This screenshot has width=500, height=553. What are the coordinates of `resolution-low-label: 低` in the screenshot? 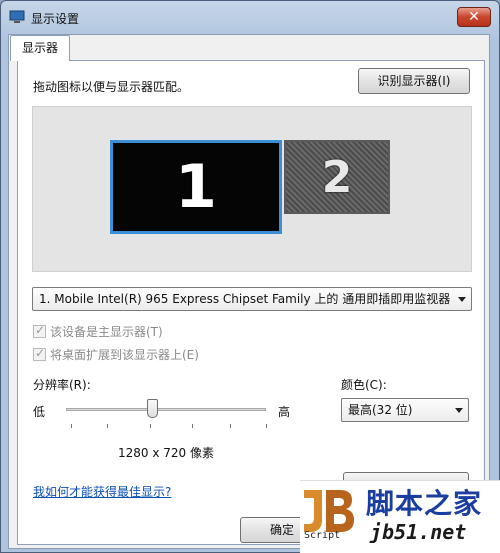 It's located at (39, 412).